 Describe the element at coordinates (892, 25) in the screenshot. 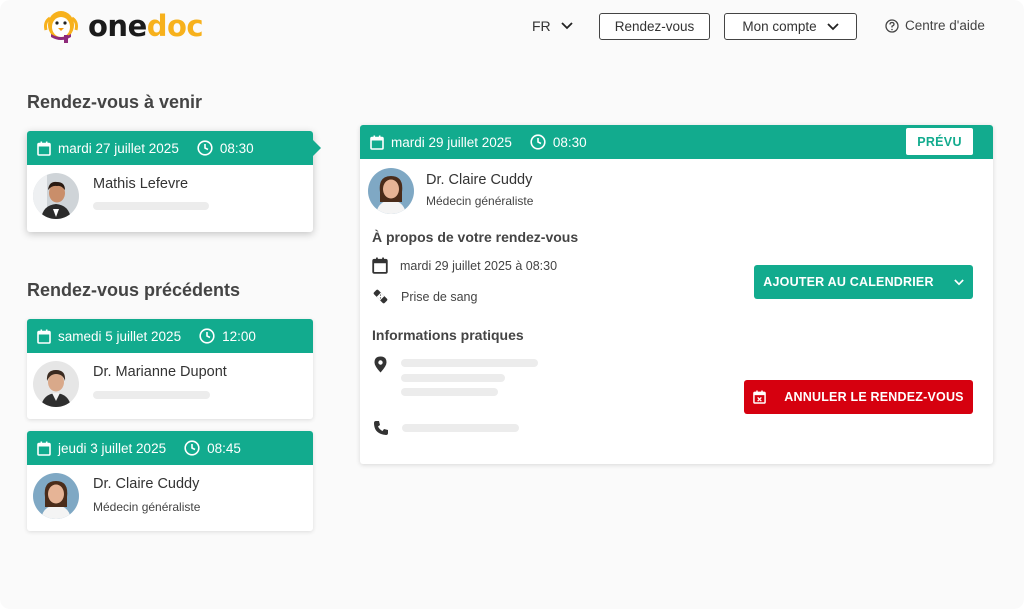

I see `question-circle-icon` at that location.